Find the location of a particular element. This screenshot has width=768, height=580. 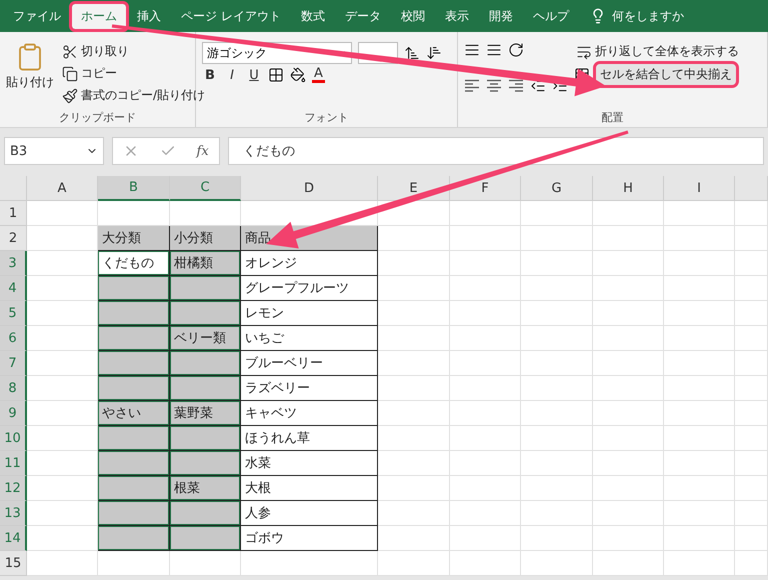

row-header: 6 is located at coordinates (13, 338).